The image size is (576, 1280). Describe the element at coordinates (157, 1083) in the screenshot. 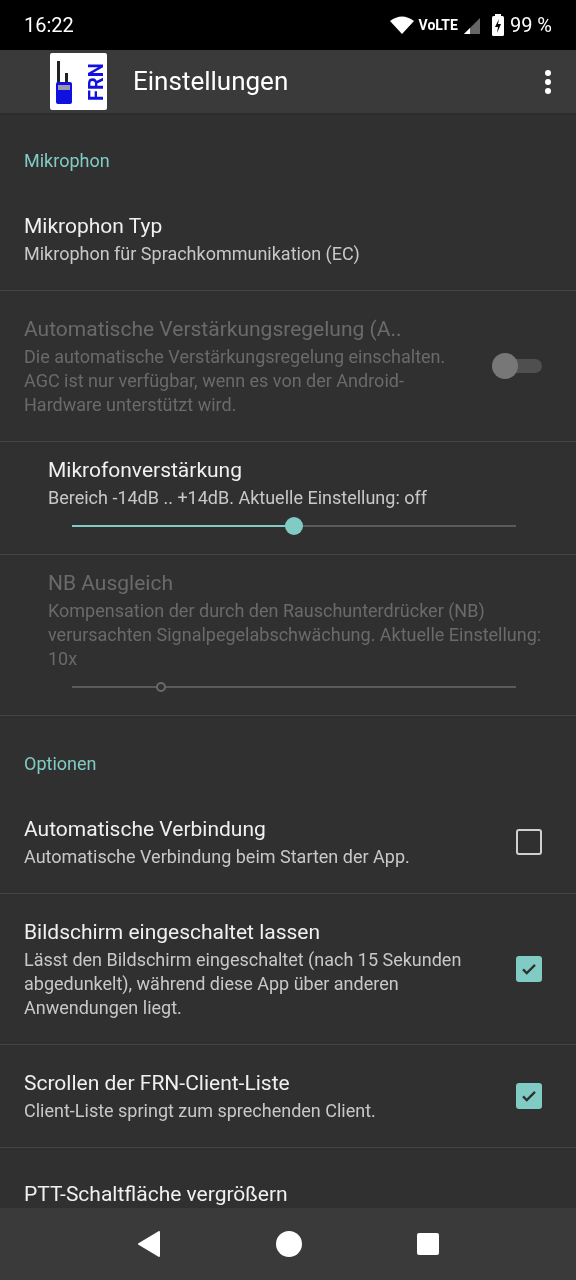

I see `setting-title: Scrollen der FRN-Client-Liste` at that location.